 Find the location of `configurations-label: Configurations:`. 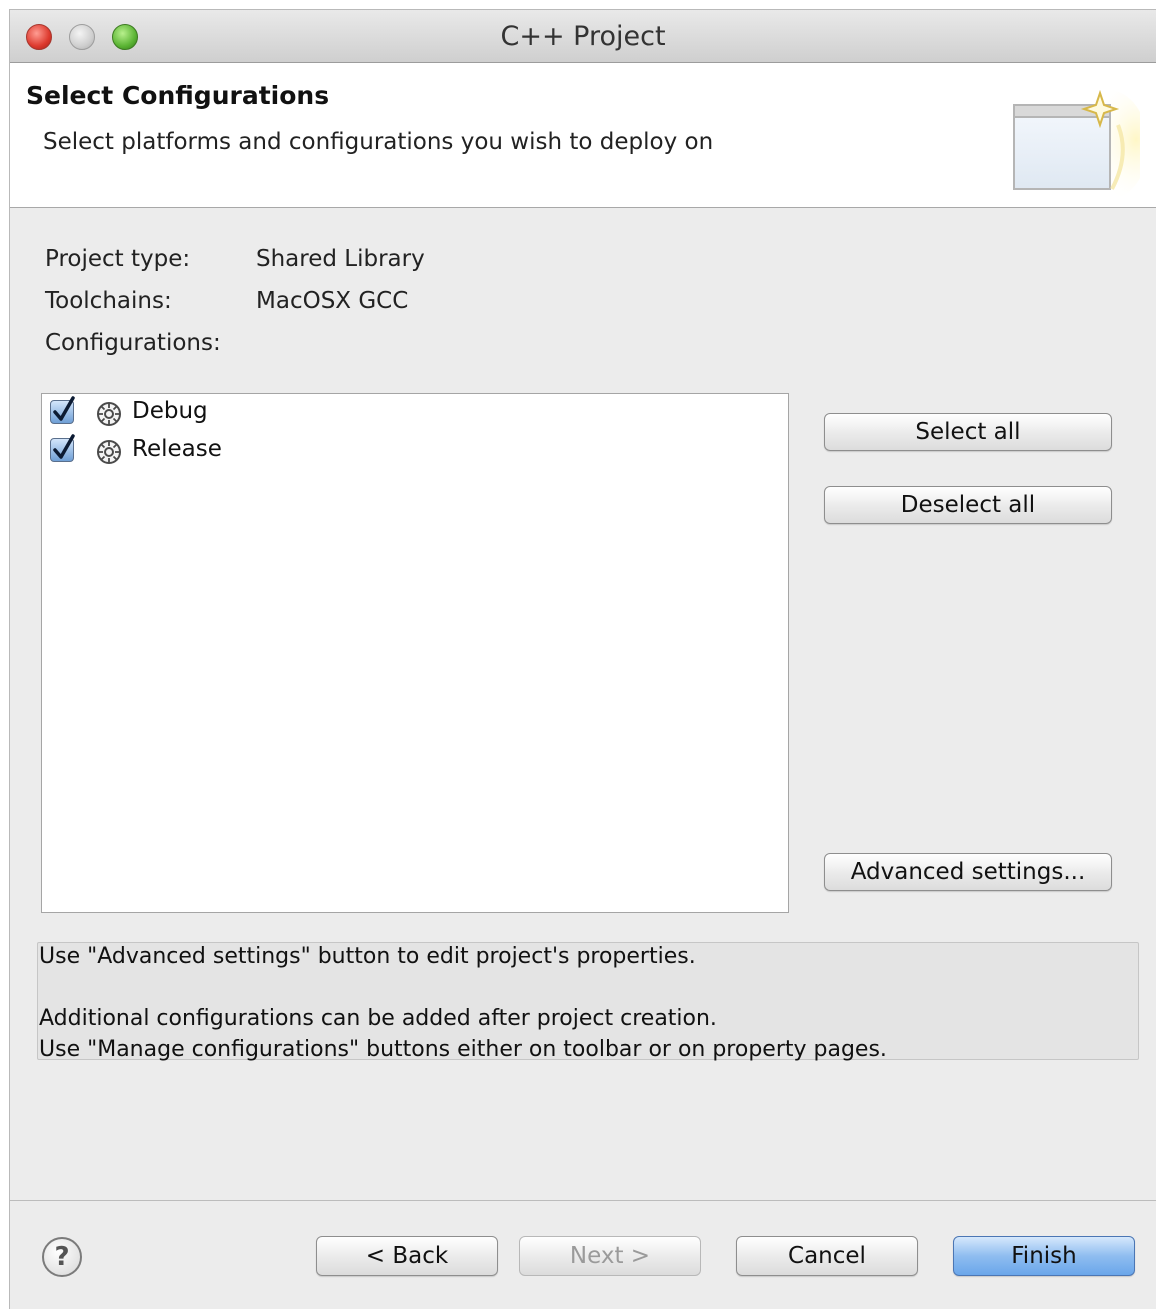

configurations-label: Configurations: is located at coordinates (133, 343).